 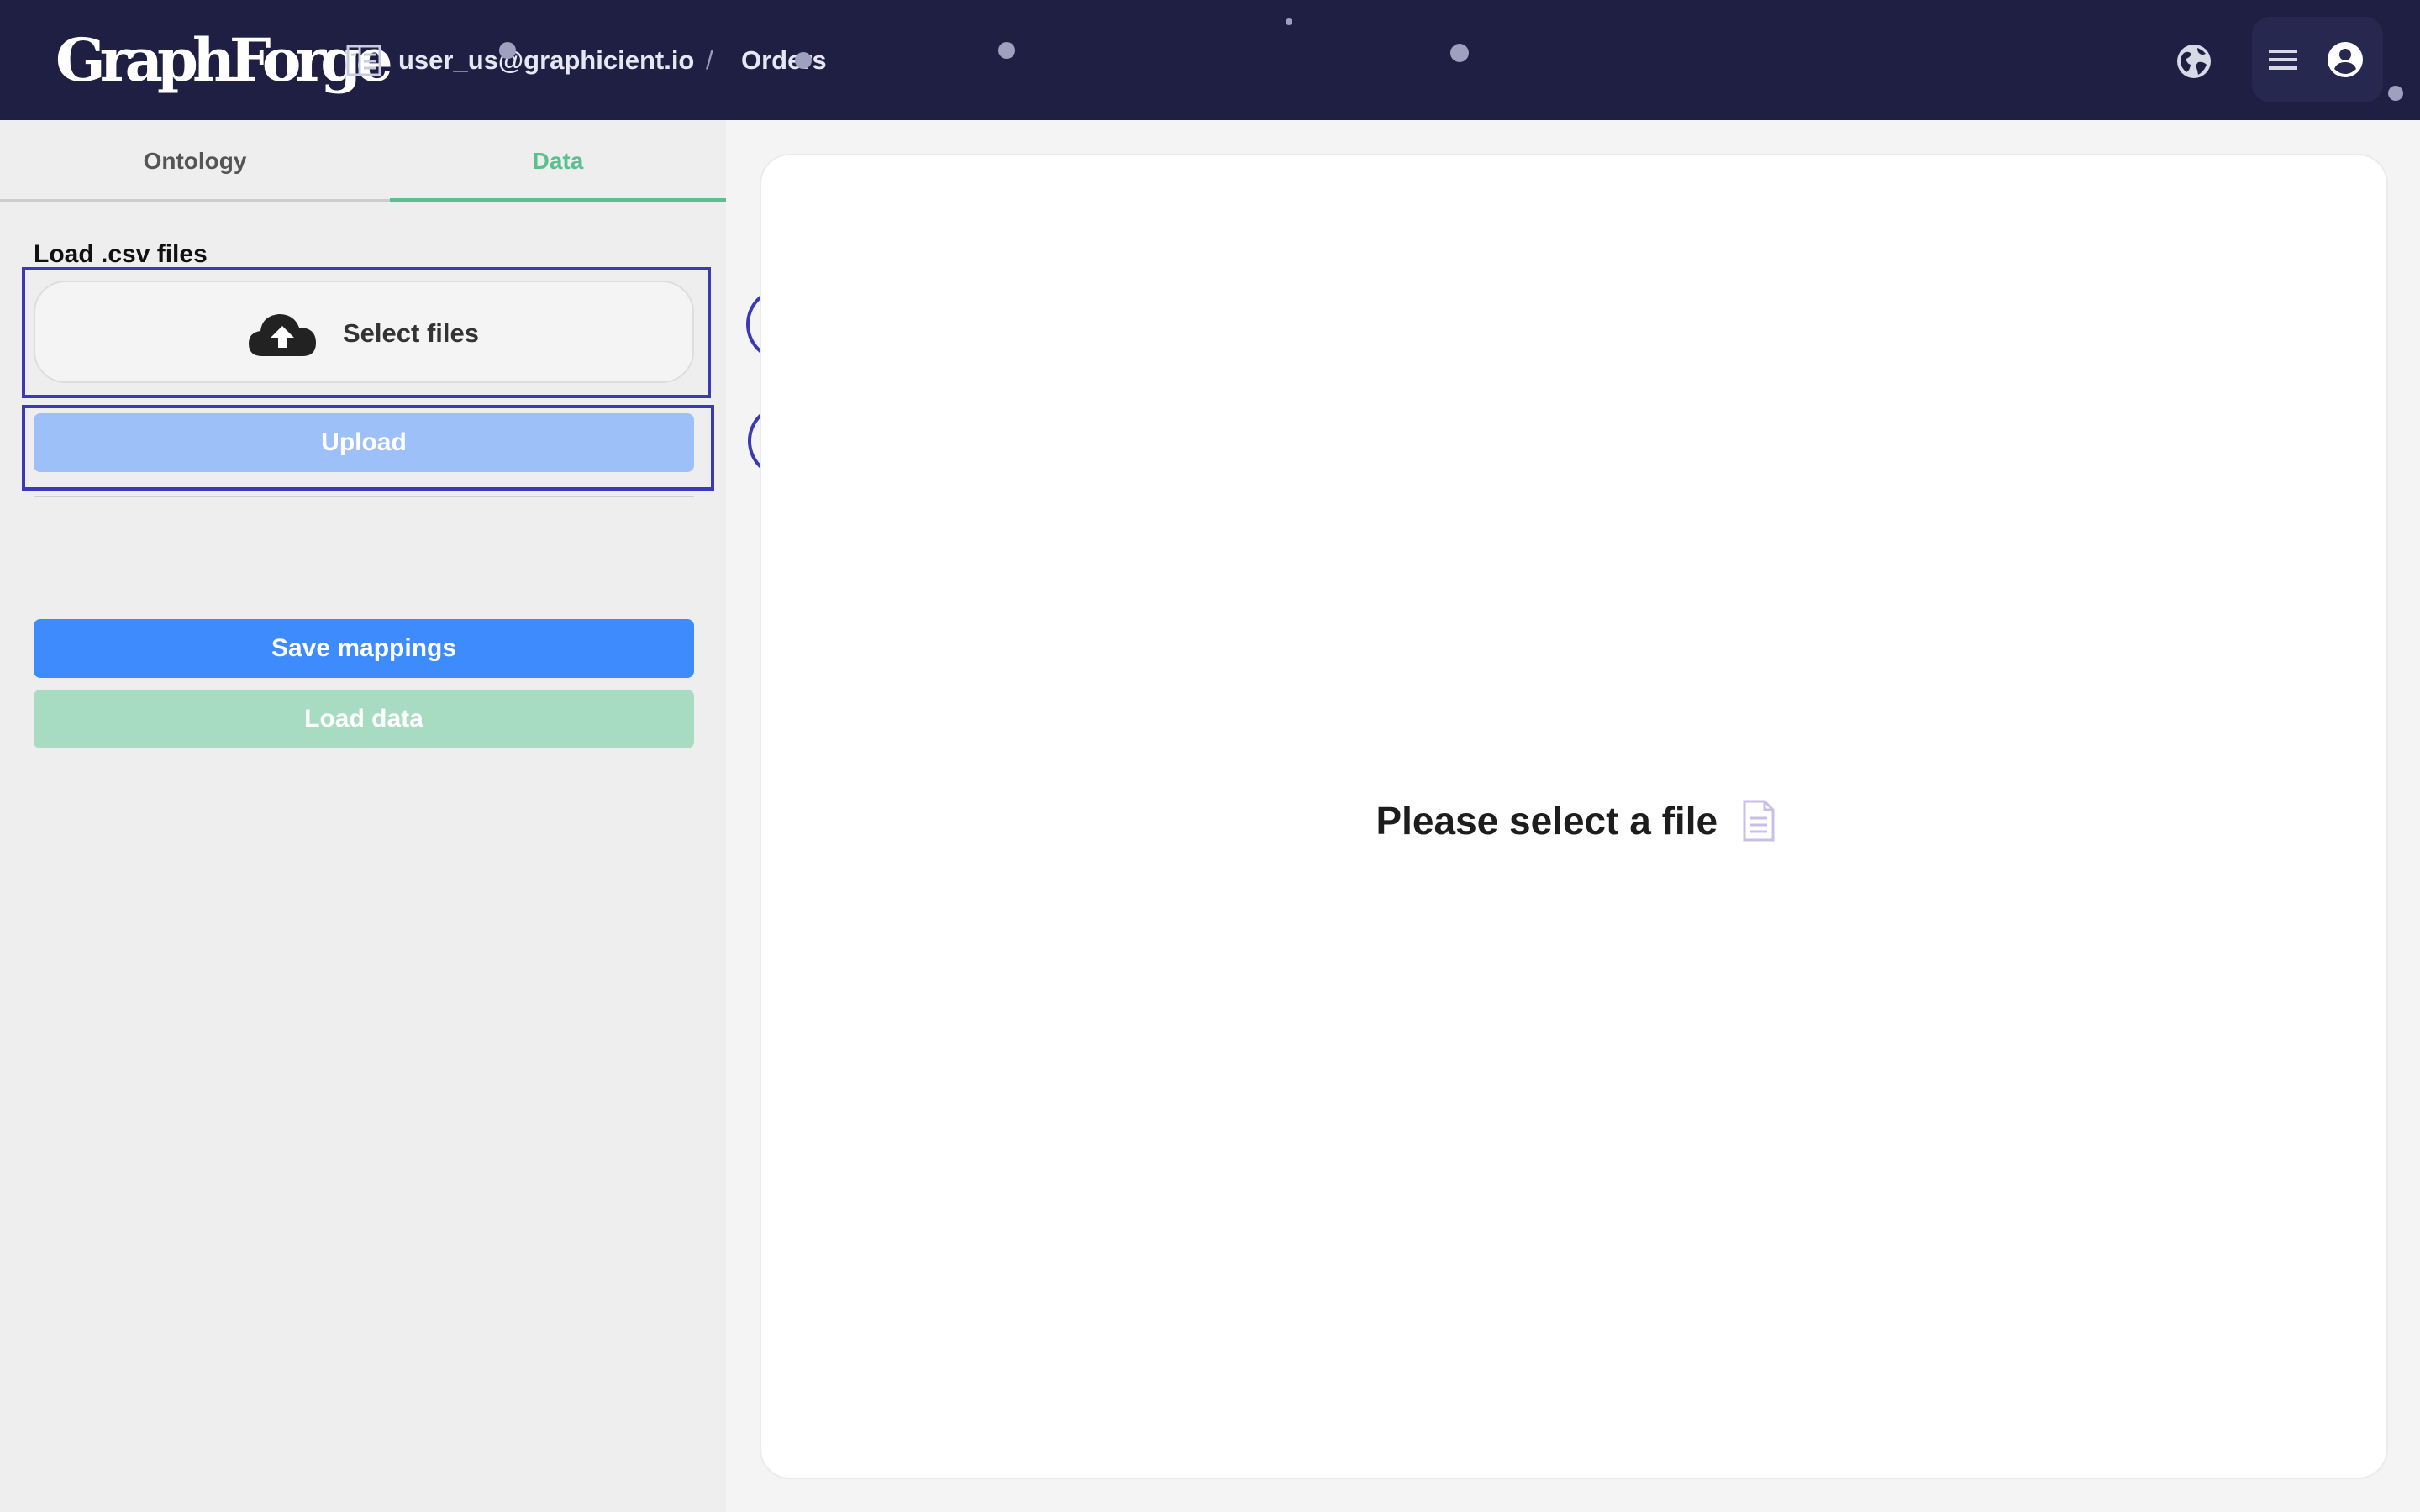 What do you see at coordinates (195, 161) in the screenshot?
I see `tab-ontology: Ontology` at bounding box center [195, 161].